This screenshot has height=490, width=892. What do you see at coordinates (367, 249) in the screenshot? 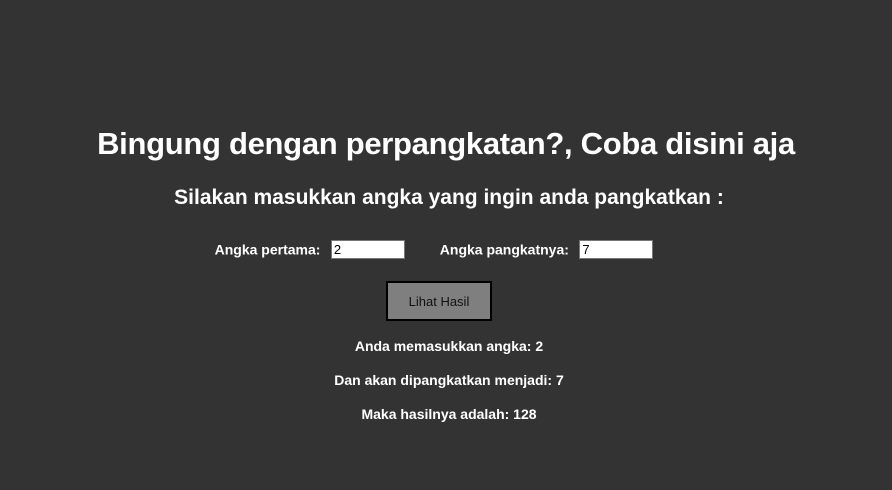
I see `base-number-input` at bounding box center [367, 249].